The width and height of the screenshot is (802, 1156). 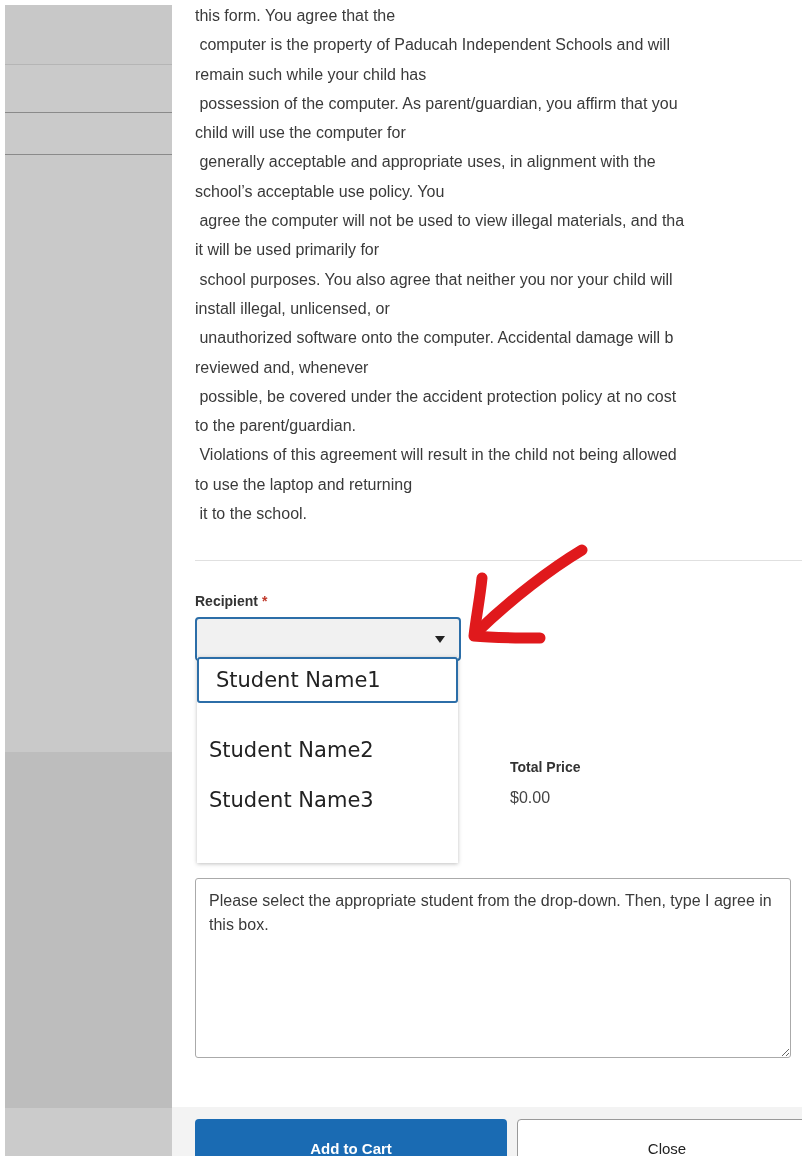 I want to click on caret-icon, so click(x=440, y=639).